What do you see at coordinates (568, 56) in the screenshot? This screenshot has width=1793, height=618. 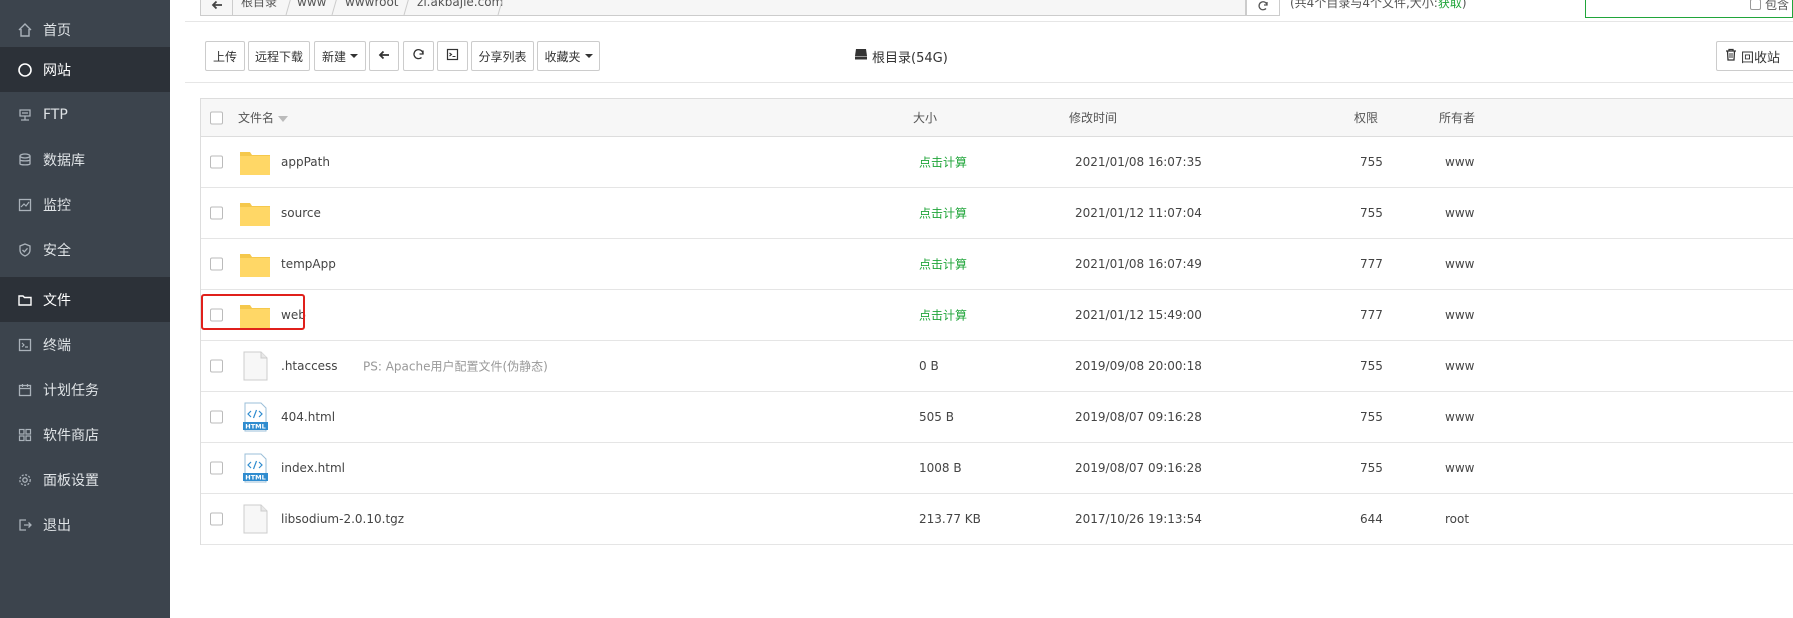 I see `favorites-dropdown-button: 收藏夹` at bounding box center [568, 56].